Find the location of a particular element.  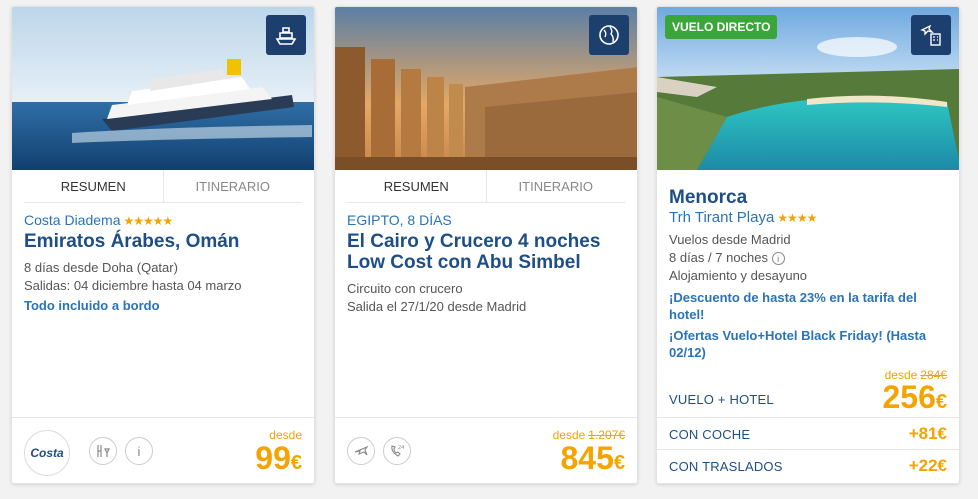

globe-icon is located at coordinates (609, 35).